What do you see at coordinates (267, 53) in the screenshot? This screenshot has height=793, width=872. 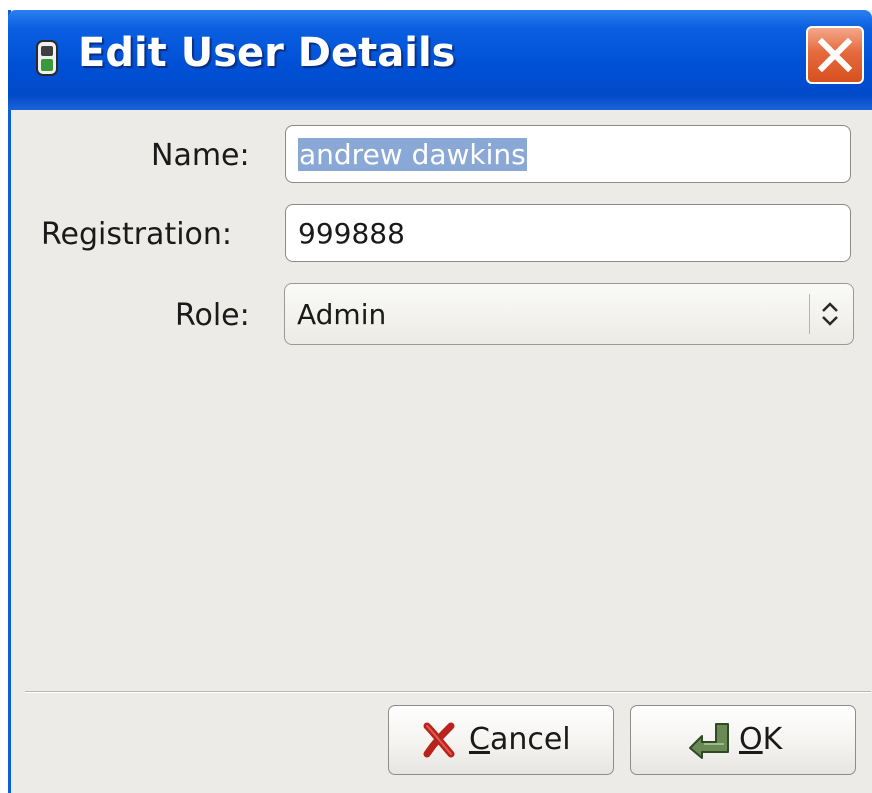 I see `window-title: Edit User Details` at bounding box center [267, 53].